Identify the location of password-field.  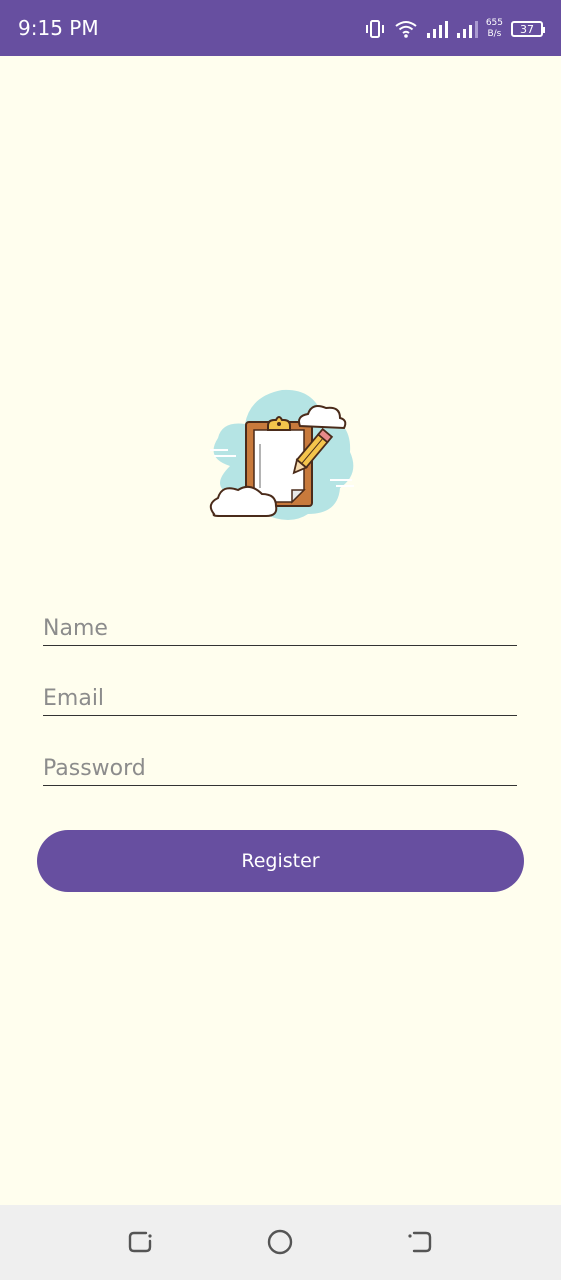
(280, 763).